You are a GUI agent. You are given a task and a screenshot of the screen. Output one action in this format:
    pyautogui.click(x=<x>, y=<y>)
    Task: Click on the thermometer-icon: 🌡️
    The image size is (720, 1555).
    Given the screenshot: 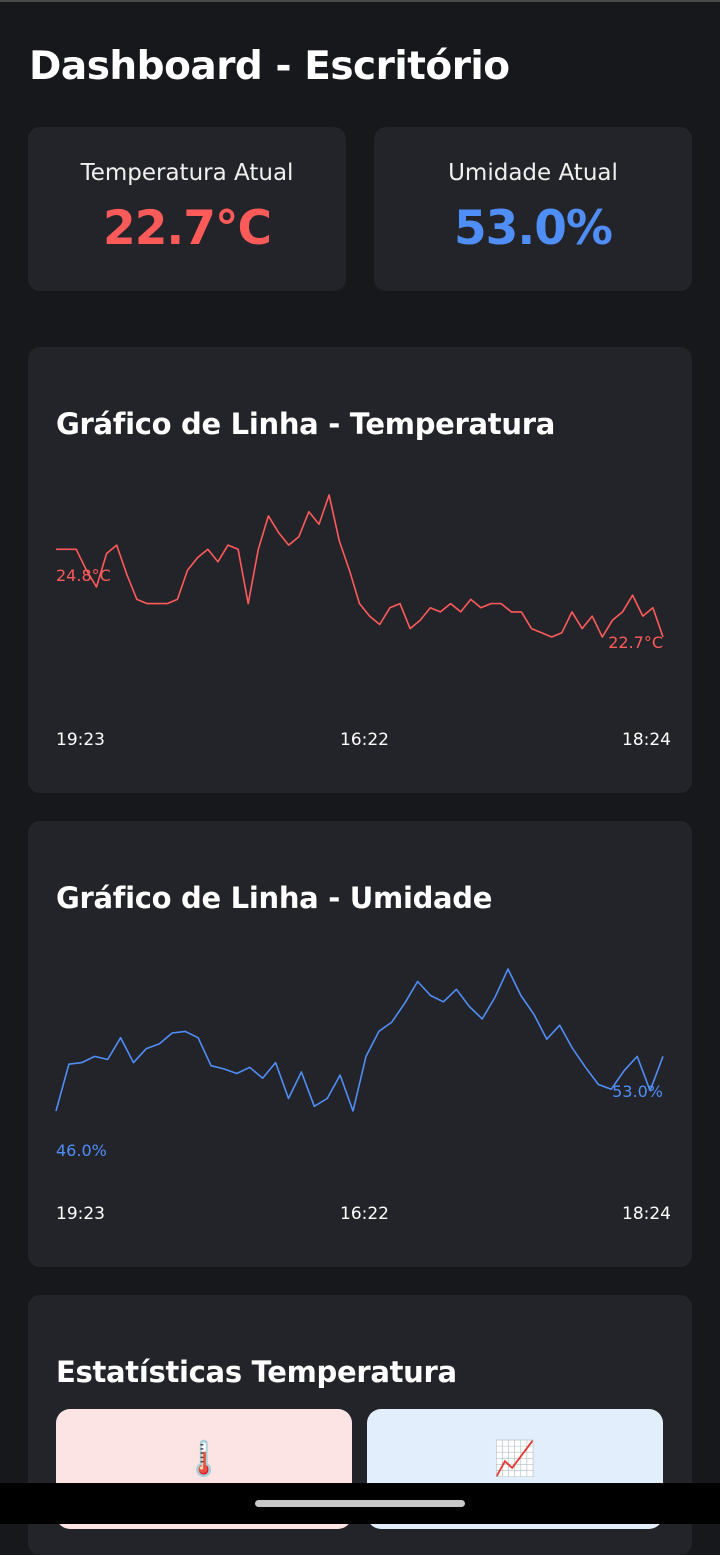 What is the action you would take?
    pyautogui.click(x=204, y=1459)
    